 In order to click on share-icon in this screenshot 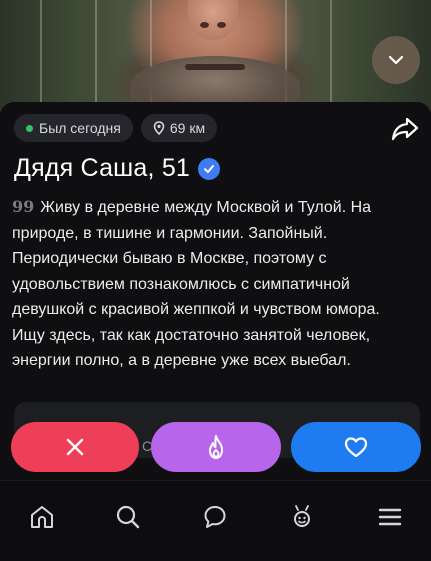, I will do `click(405, 129)`.